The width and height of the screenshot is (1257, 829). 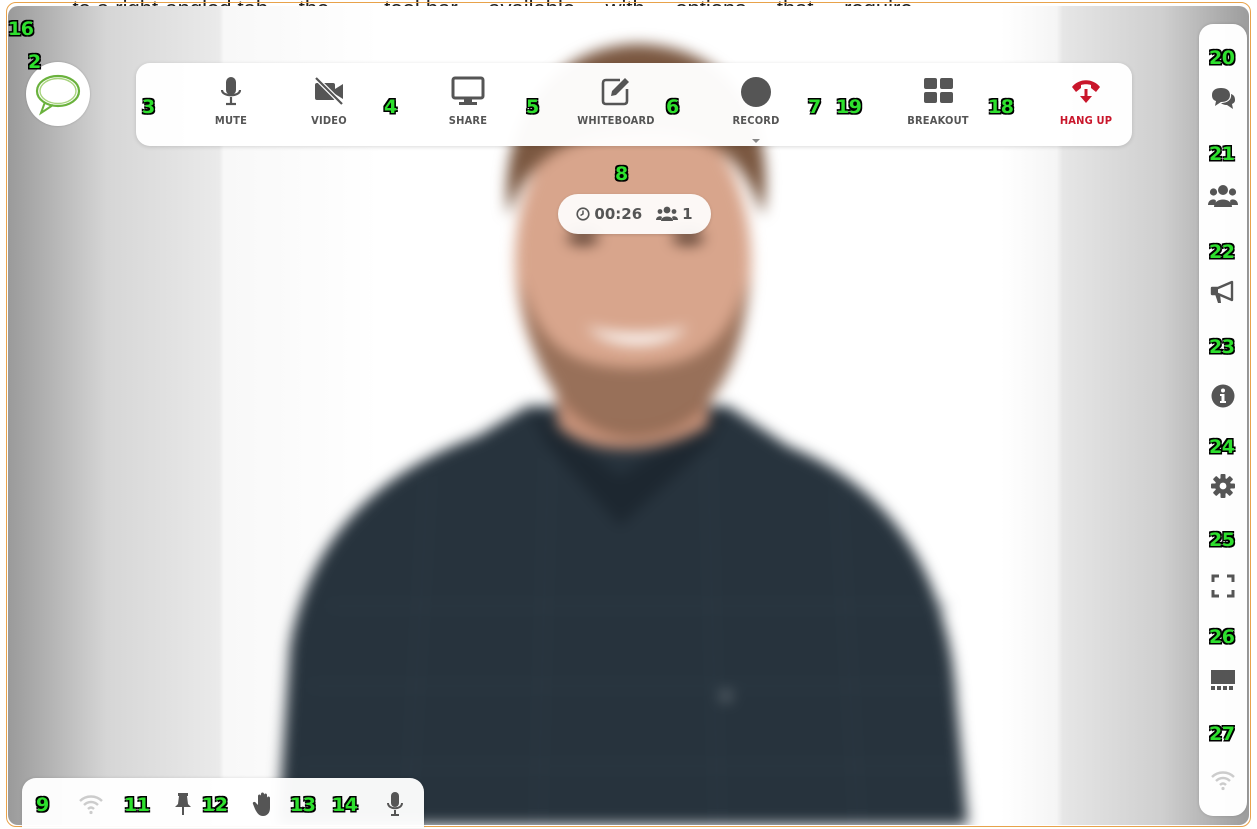 I want to click on phone-hangup-icon, so click(x=1086, y=91).